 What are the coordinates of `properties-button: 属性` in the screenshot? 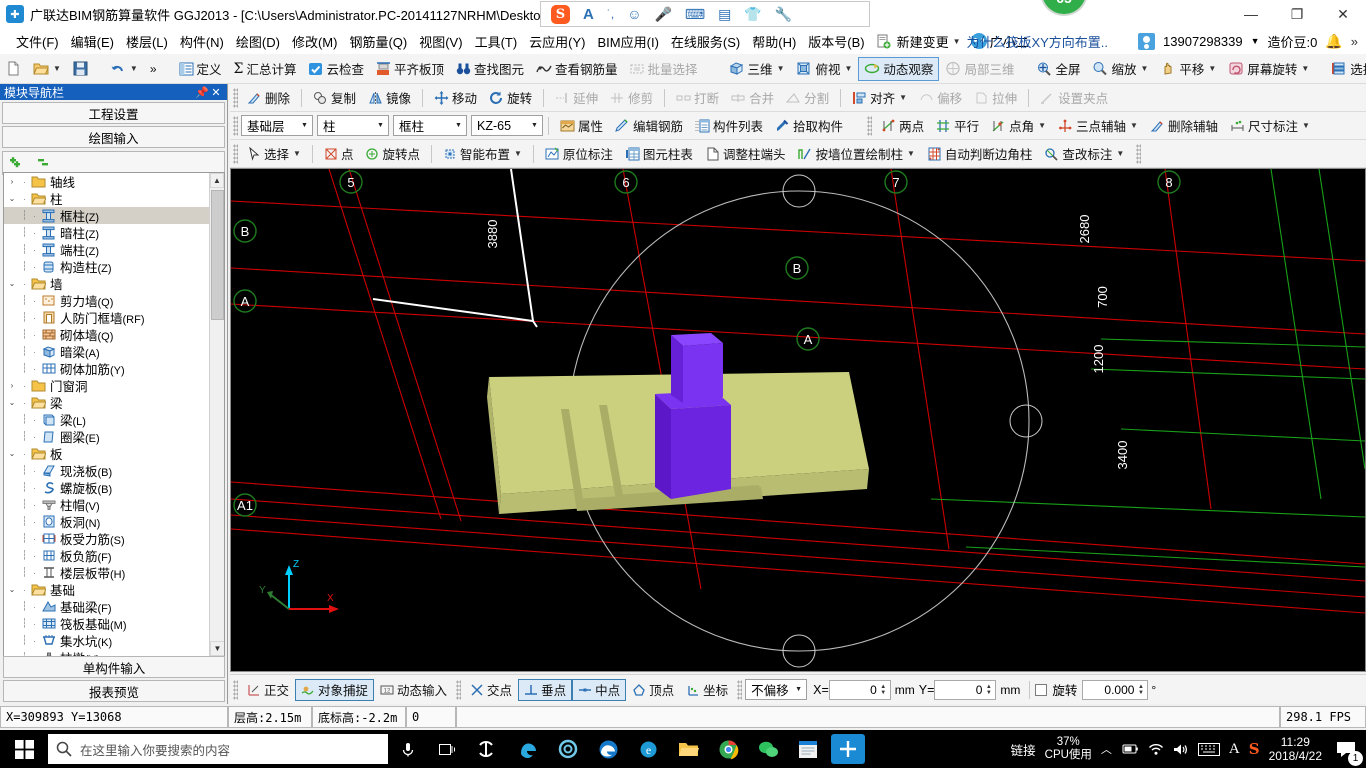 It's located at (581, 126).